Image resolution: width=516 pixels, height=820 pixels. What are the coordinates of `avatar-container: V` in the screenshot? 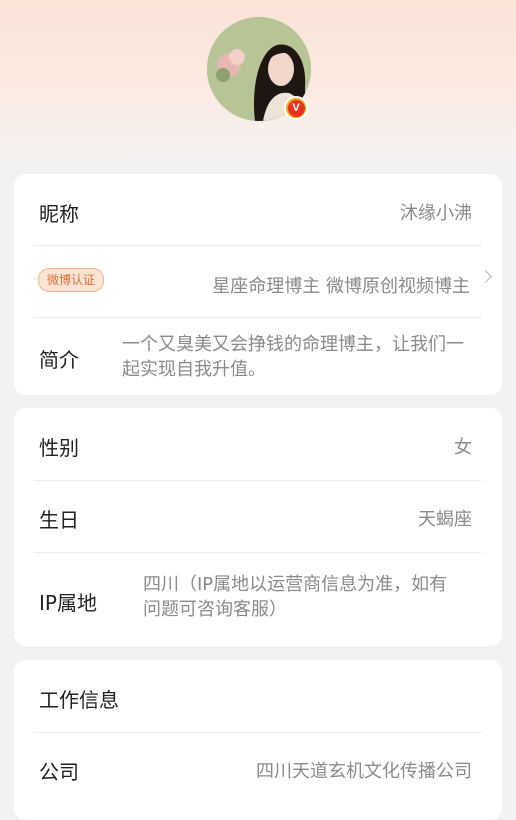 It's located at (259, 69).